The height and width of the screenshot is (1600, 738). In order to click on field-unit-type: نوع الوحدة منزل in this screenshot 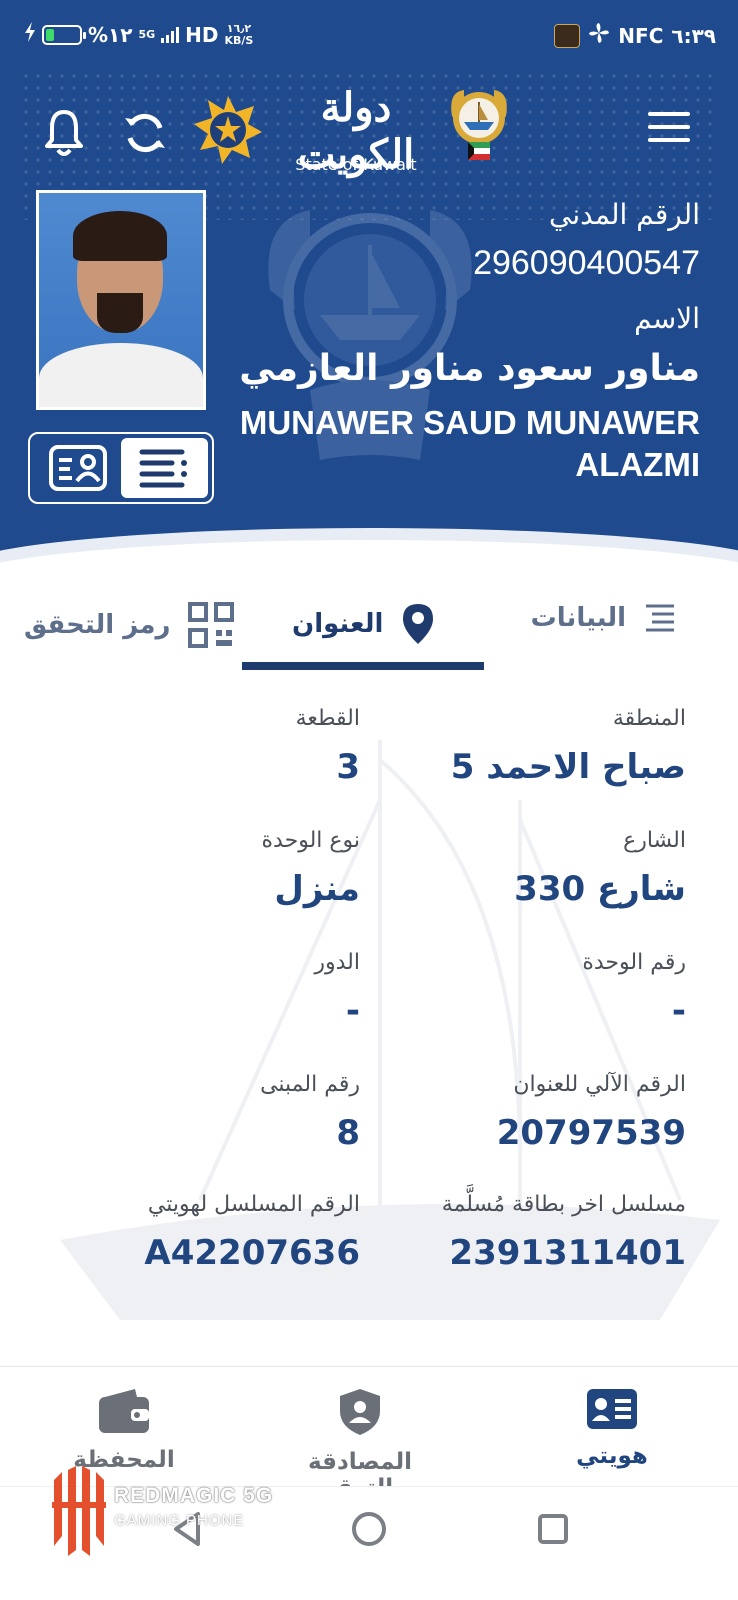, I will do `click(311, 868)`.